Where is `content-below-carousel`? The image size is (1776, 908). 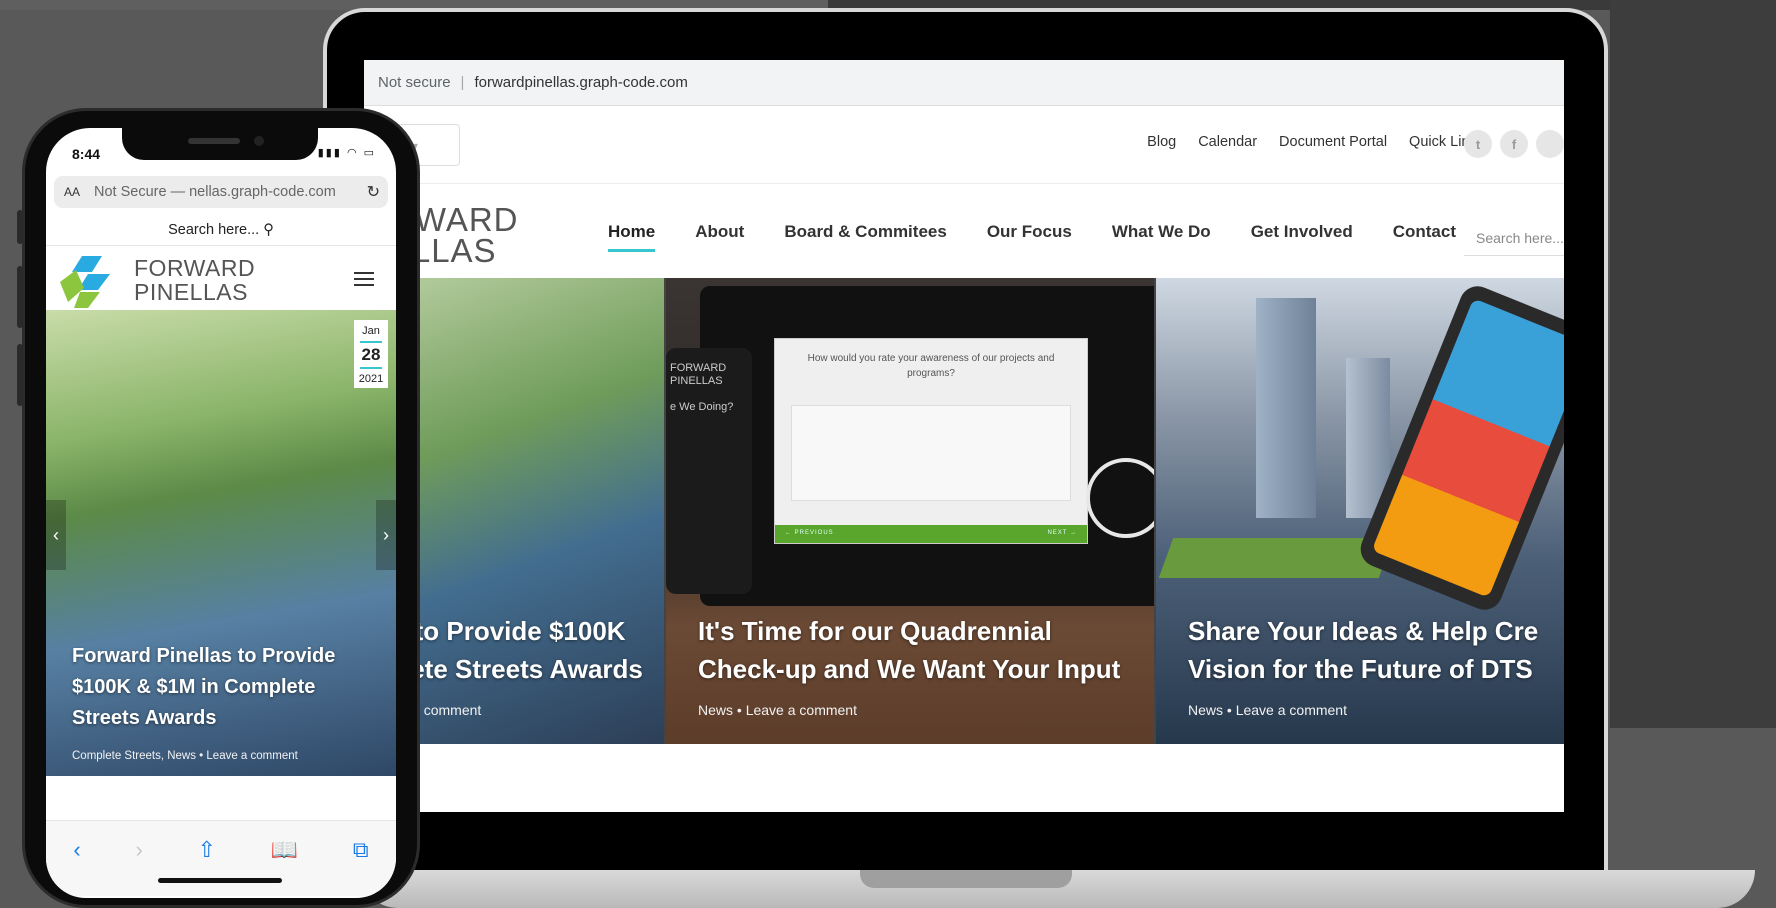
content-below-carousel is located at coordinates (964, 778).